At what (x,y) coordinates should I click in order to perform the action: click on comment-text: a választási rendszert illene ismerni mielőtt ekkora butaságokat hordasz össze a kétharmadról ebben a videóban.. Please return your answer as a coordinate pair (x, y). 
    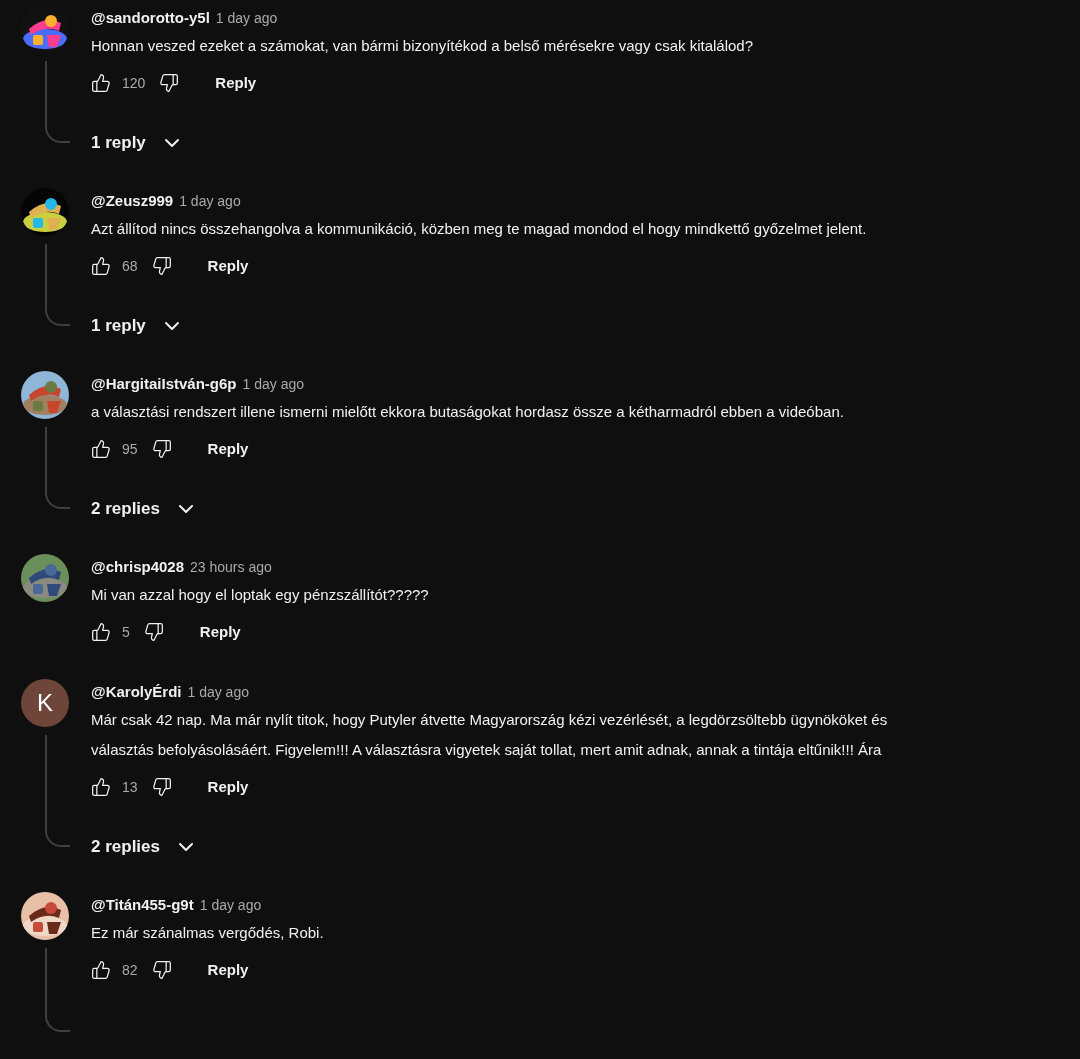
    Looking at the image, I should click on (467, 411).